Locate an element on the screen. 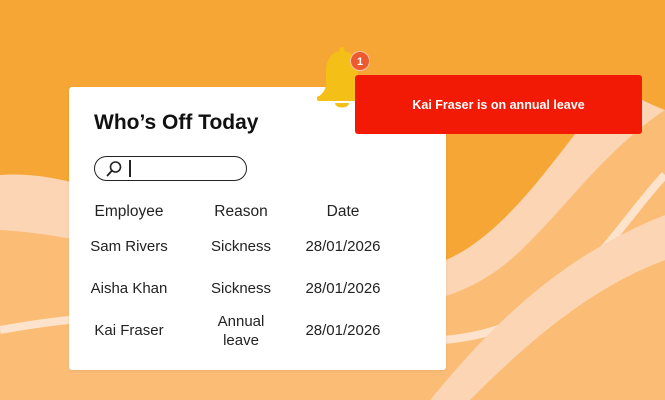  notification-toast: Kai Fraser is on annual leave is located at coordinates (498, 104).